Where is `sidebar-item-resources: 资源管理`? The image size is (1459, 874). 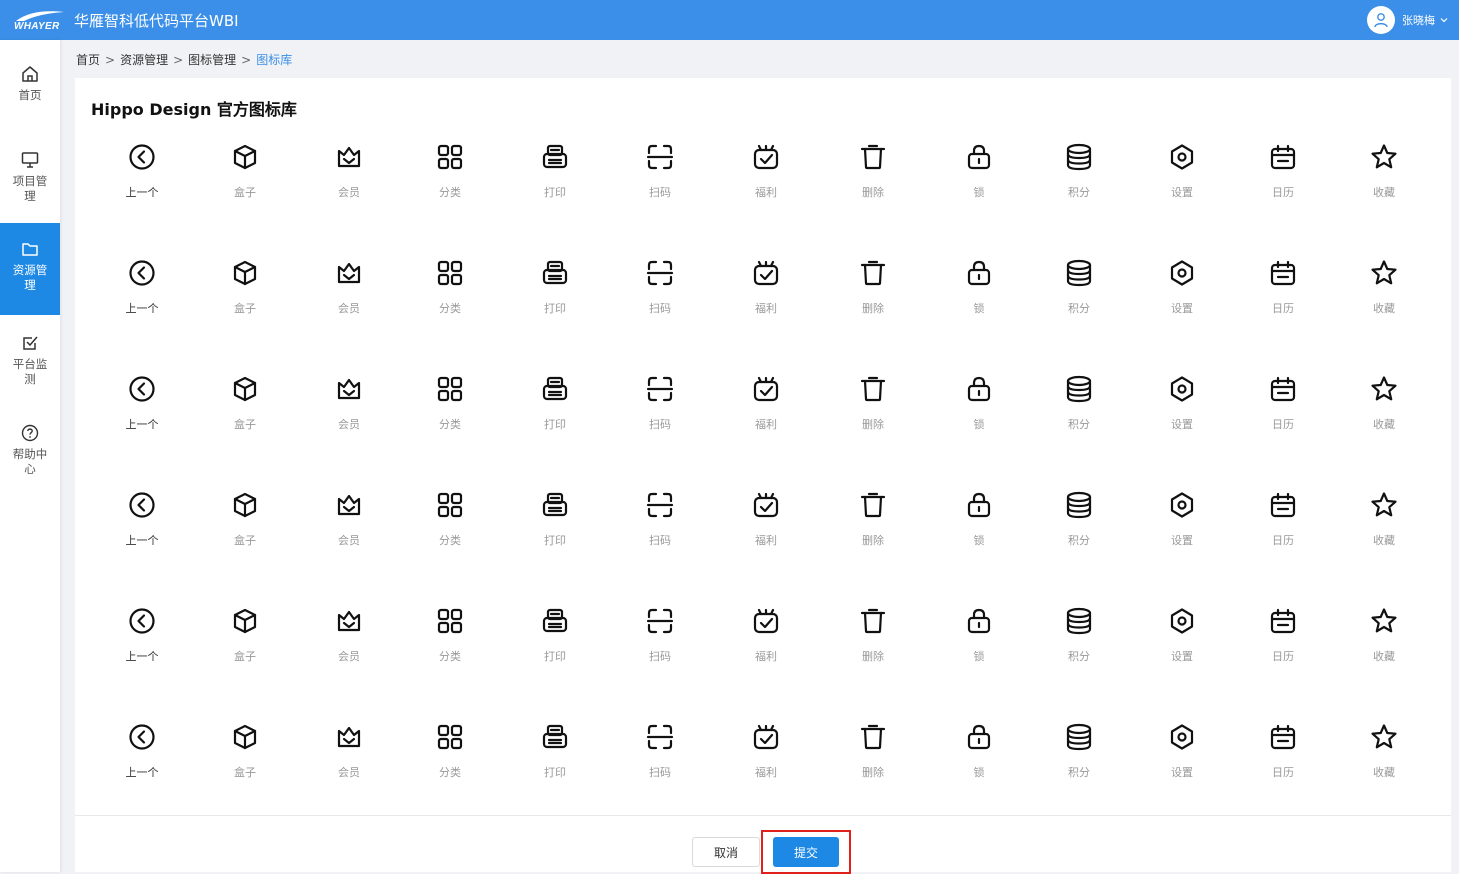
sidebar-item-resources: 资源管理 is located at coordinates (30, 269).